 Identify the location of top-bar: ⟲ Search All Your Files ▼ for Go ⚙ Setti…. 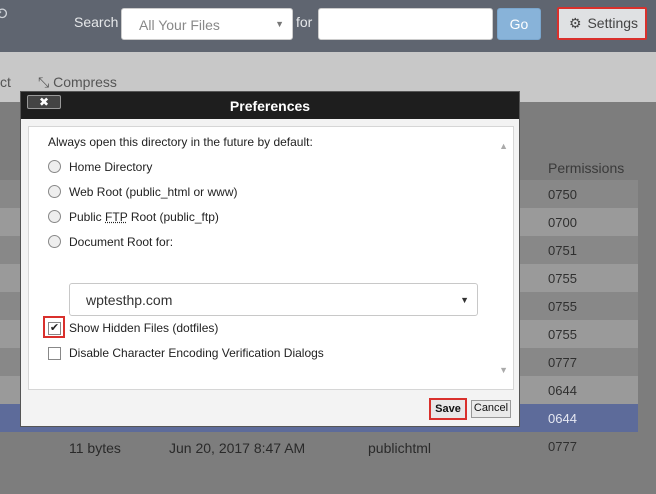
(328, 26).